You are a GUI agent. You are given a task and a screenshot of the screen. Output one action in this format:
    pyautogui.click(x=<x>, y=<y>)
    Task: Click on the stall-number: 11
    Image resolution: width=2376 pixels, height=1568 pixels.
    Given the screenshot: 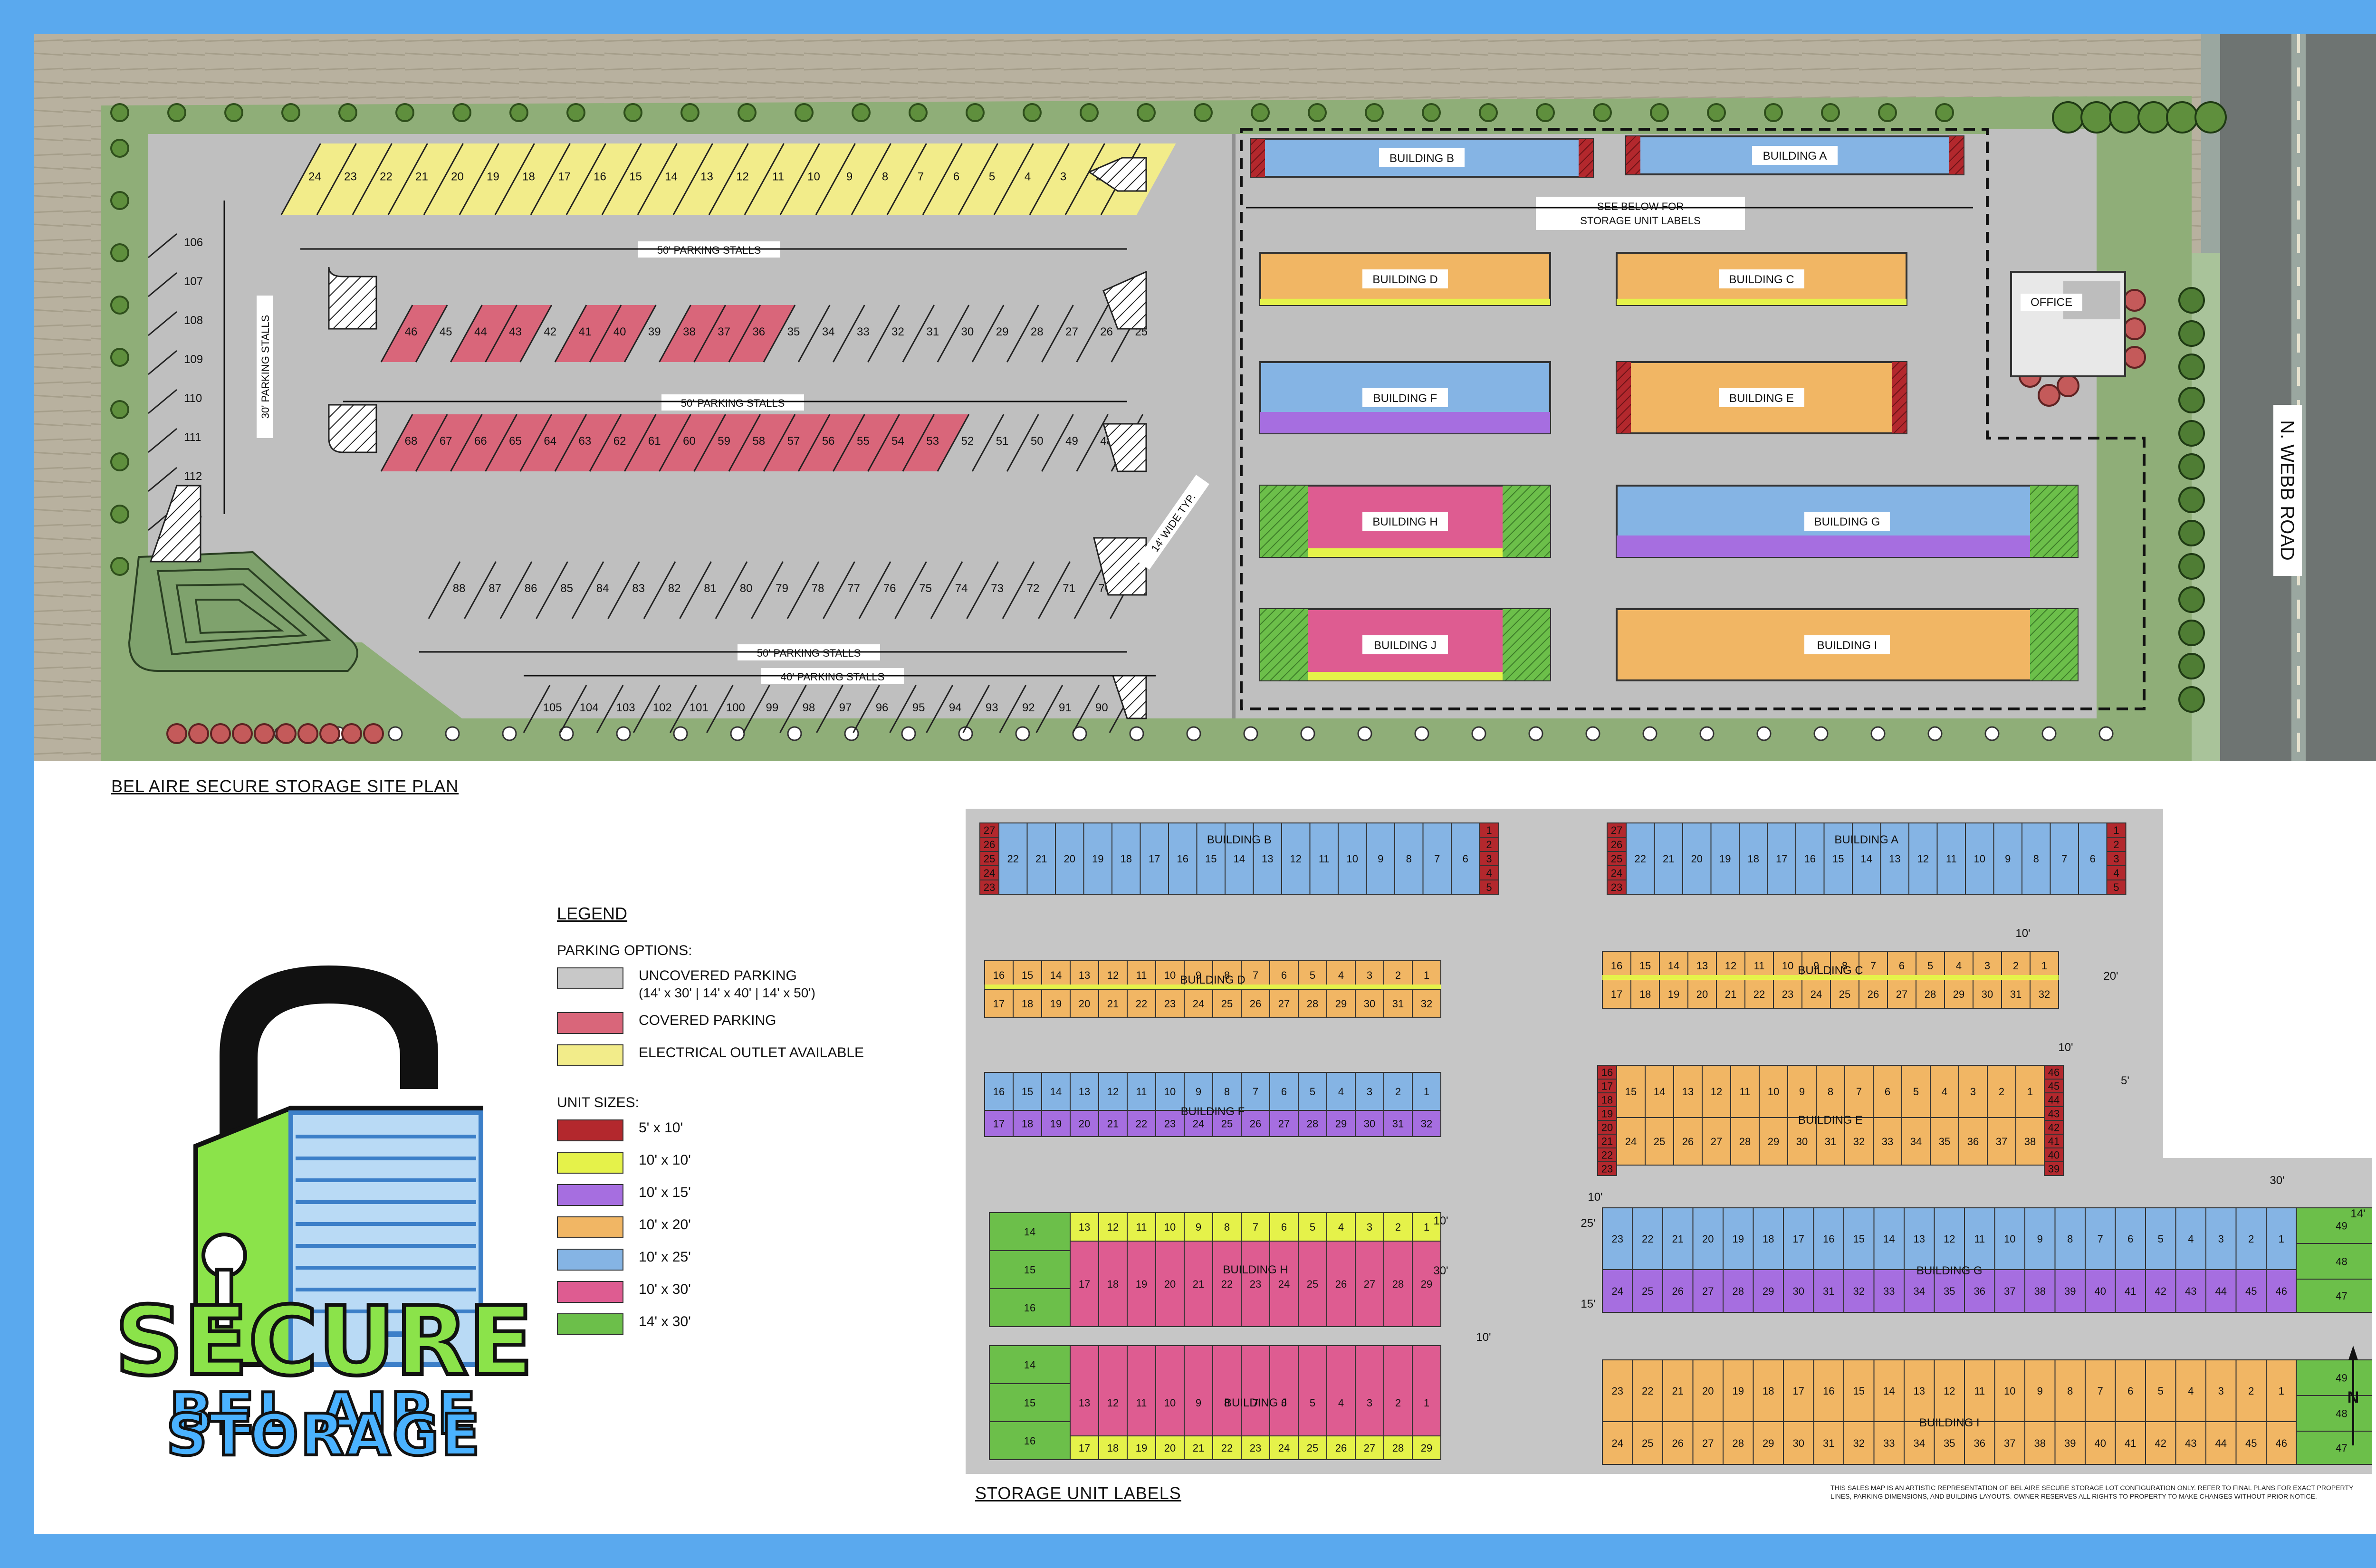 What is the action you would take?
    pyautogui.click(x=778, y=177)
    